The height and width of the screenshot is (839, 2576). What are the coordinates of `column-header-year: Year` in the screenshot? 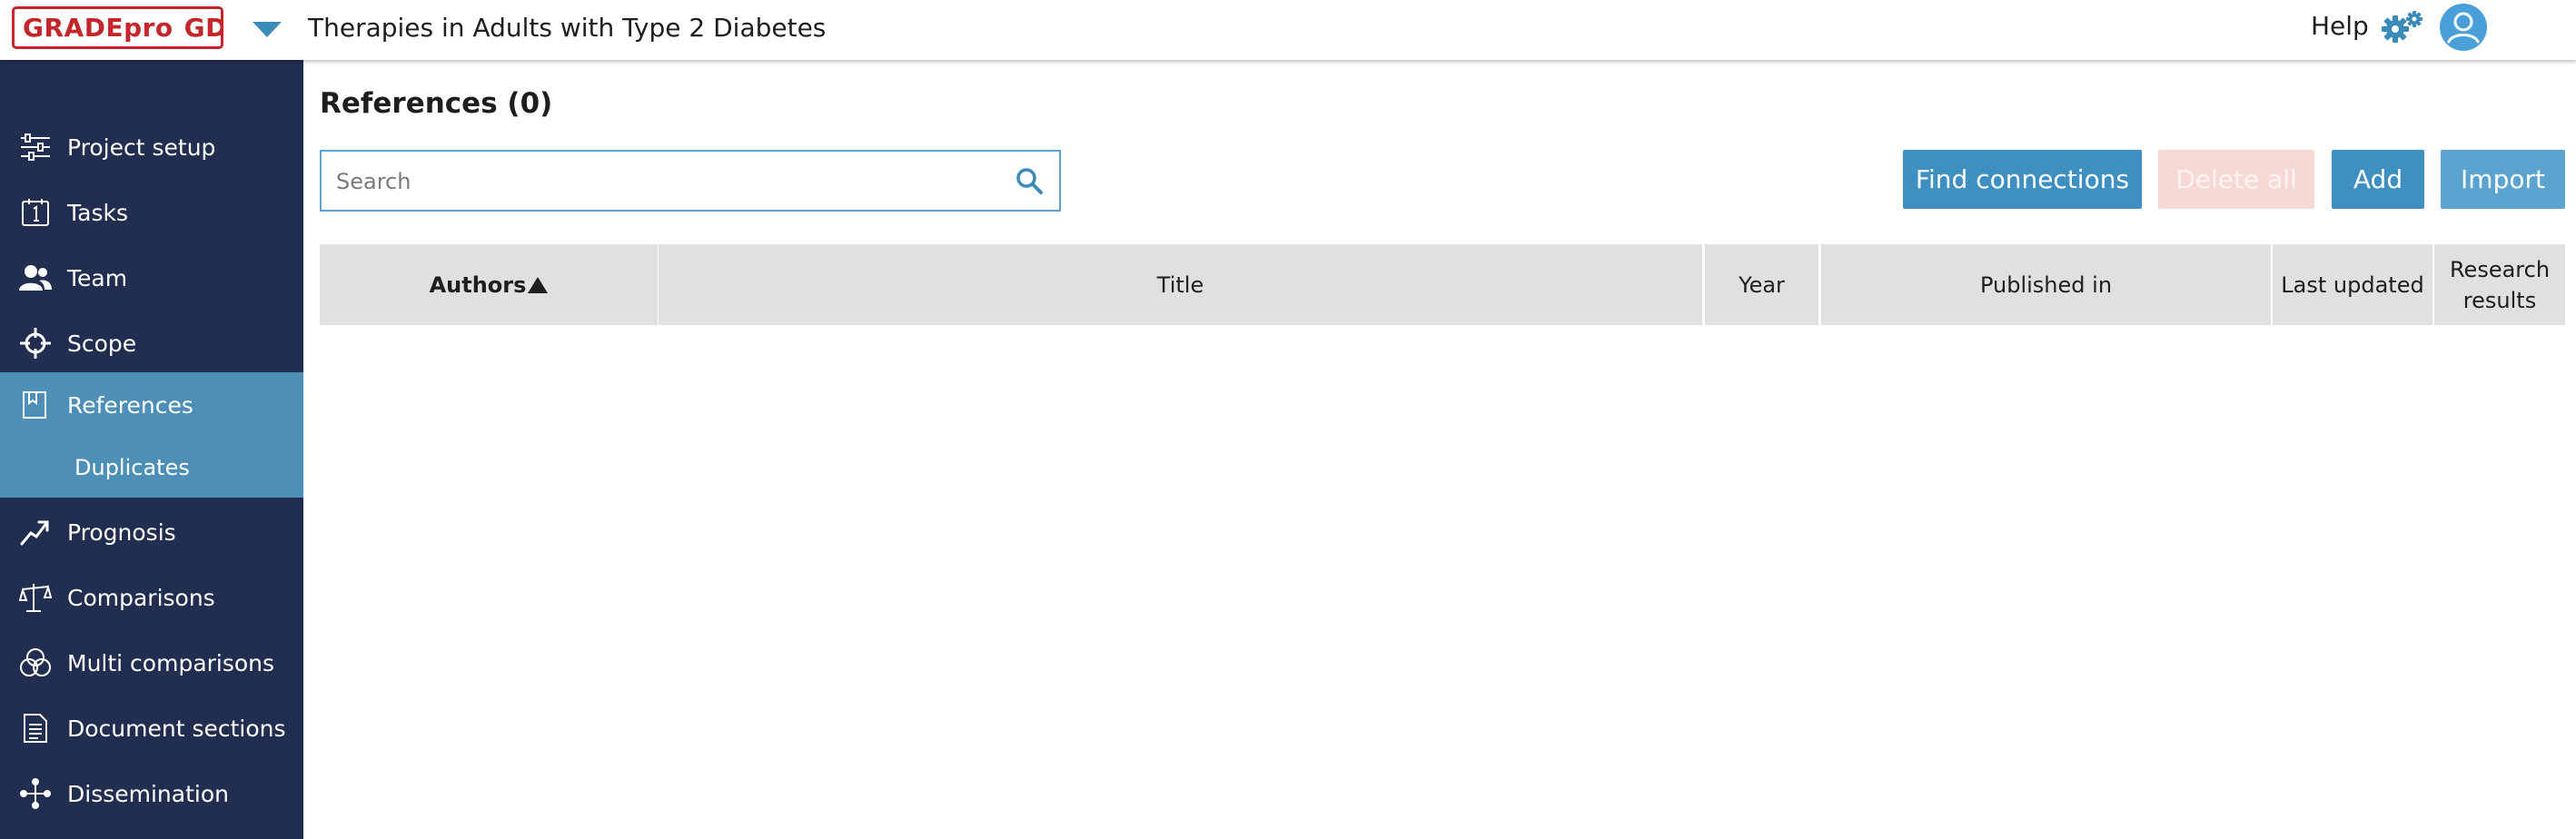 It's located at (1761, 284).